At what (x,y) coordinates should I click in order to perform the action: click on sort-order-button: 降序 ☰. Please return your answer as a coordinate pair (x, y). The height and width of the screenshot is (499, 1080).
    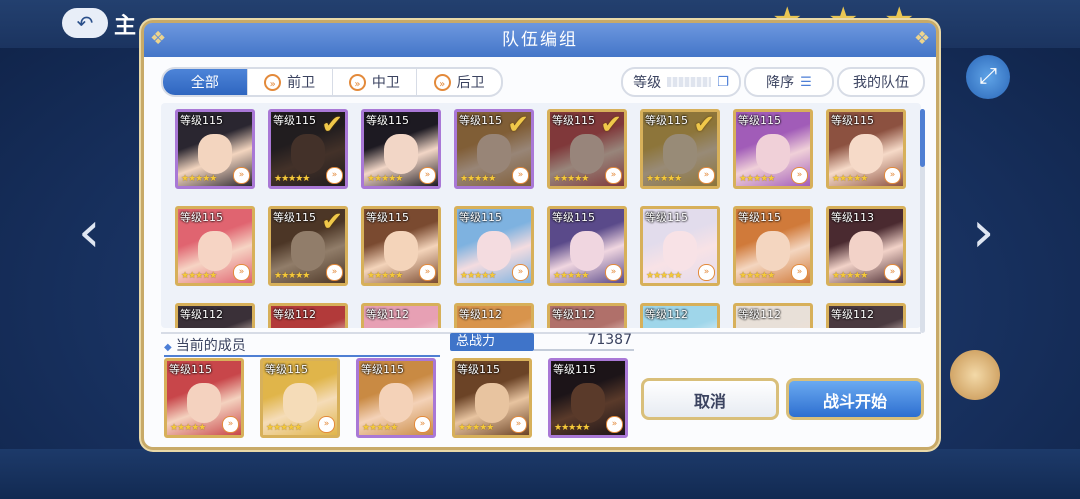
    Looking at the image, I should click on (789, 82).